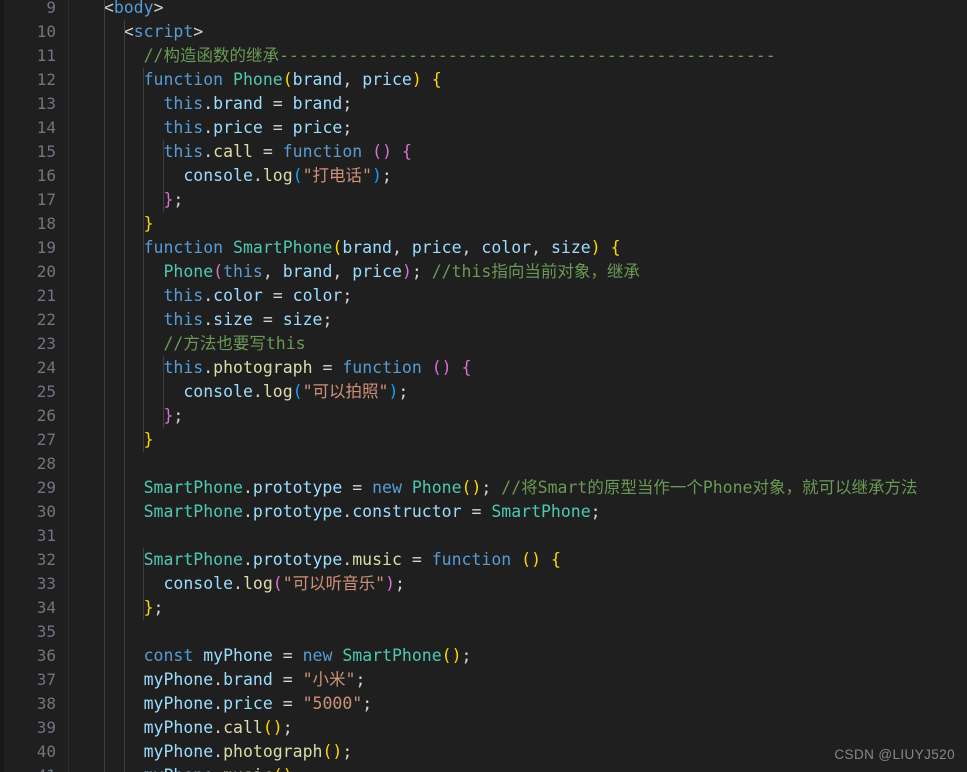  Describe the element at coordinates (483, 536) in the screenshot. I see `code-line: 31` at that location.